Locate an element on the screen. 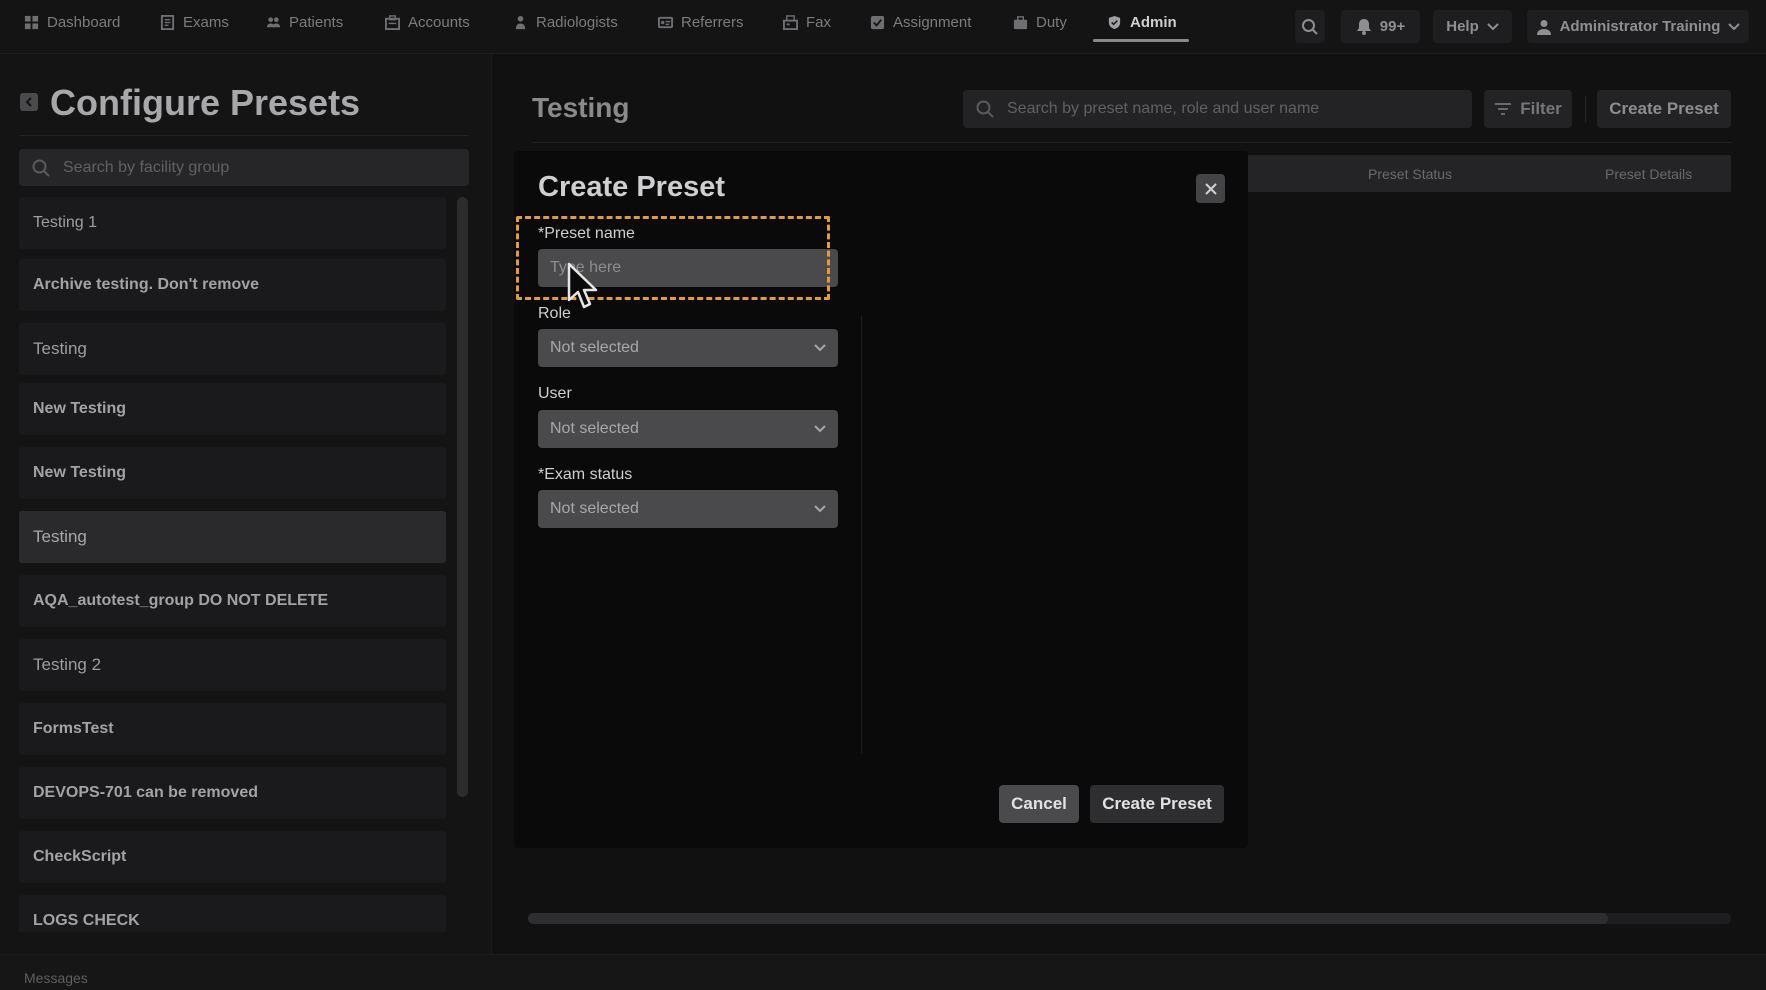 The width and height of the screenshot is (1766, 990). back-button is located at coordinates (29, 102).